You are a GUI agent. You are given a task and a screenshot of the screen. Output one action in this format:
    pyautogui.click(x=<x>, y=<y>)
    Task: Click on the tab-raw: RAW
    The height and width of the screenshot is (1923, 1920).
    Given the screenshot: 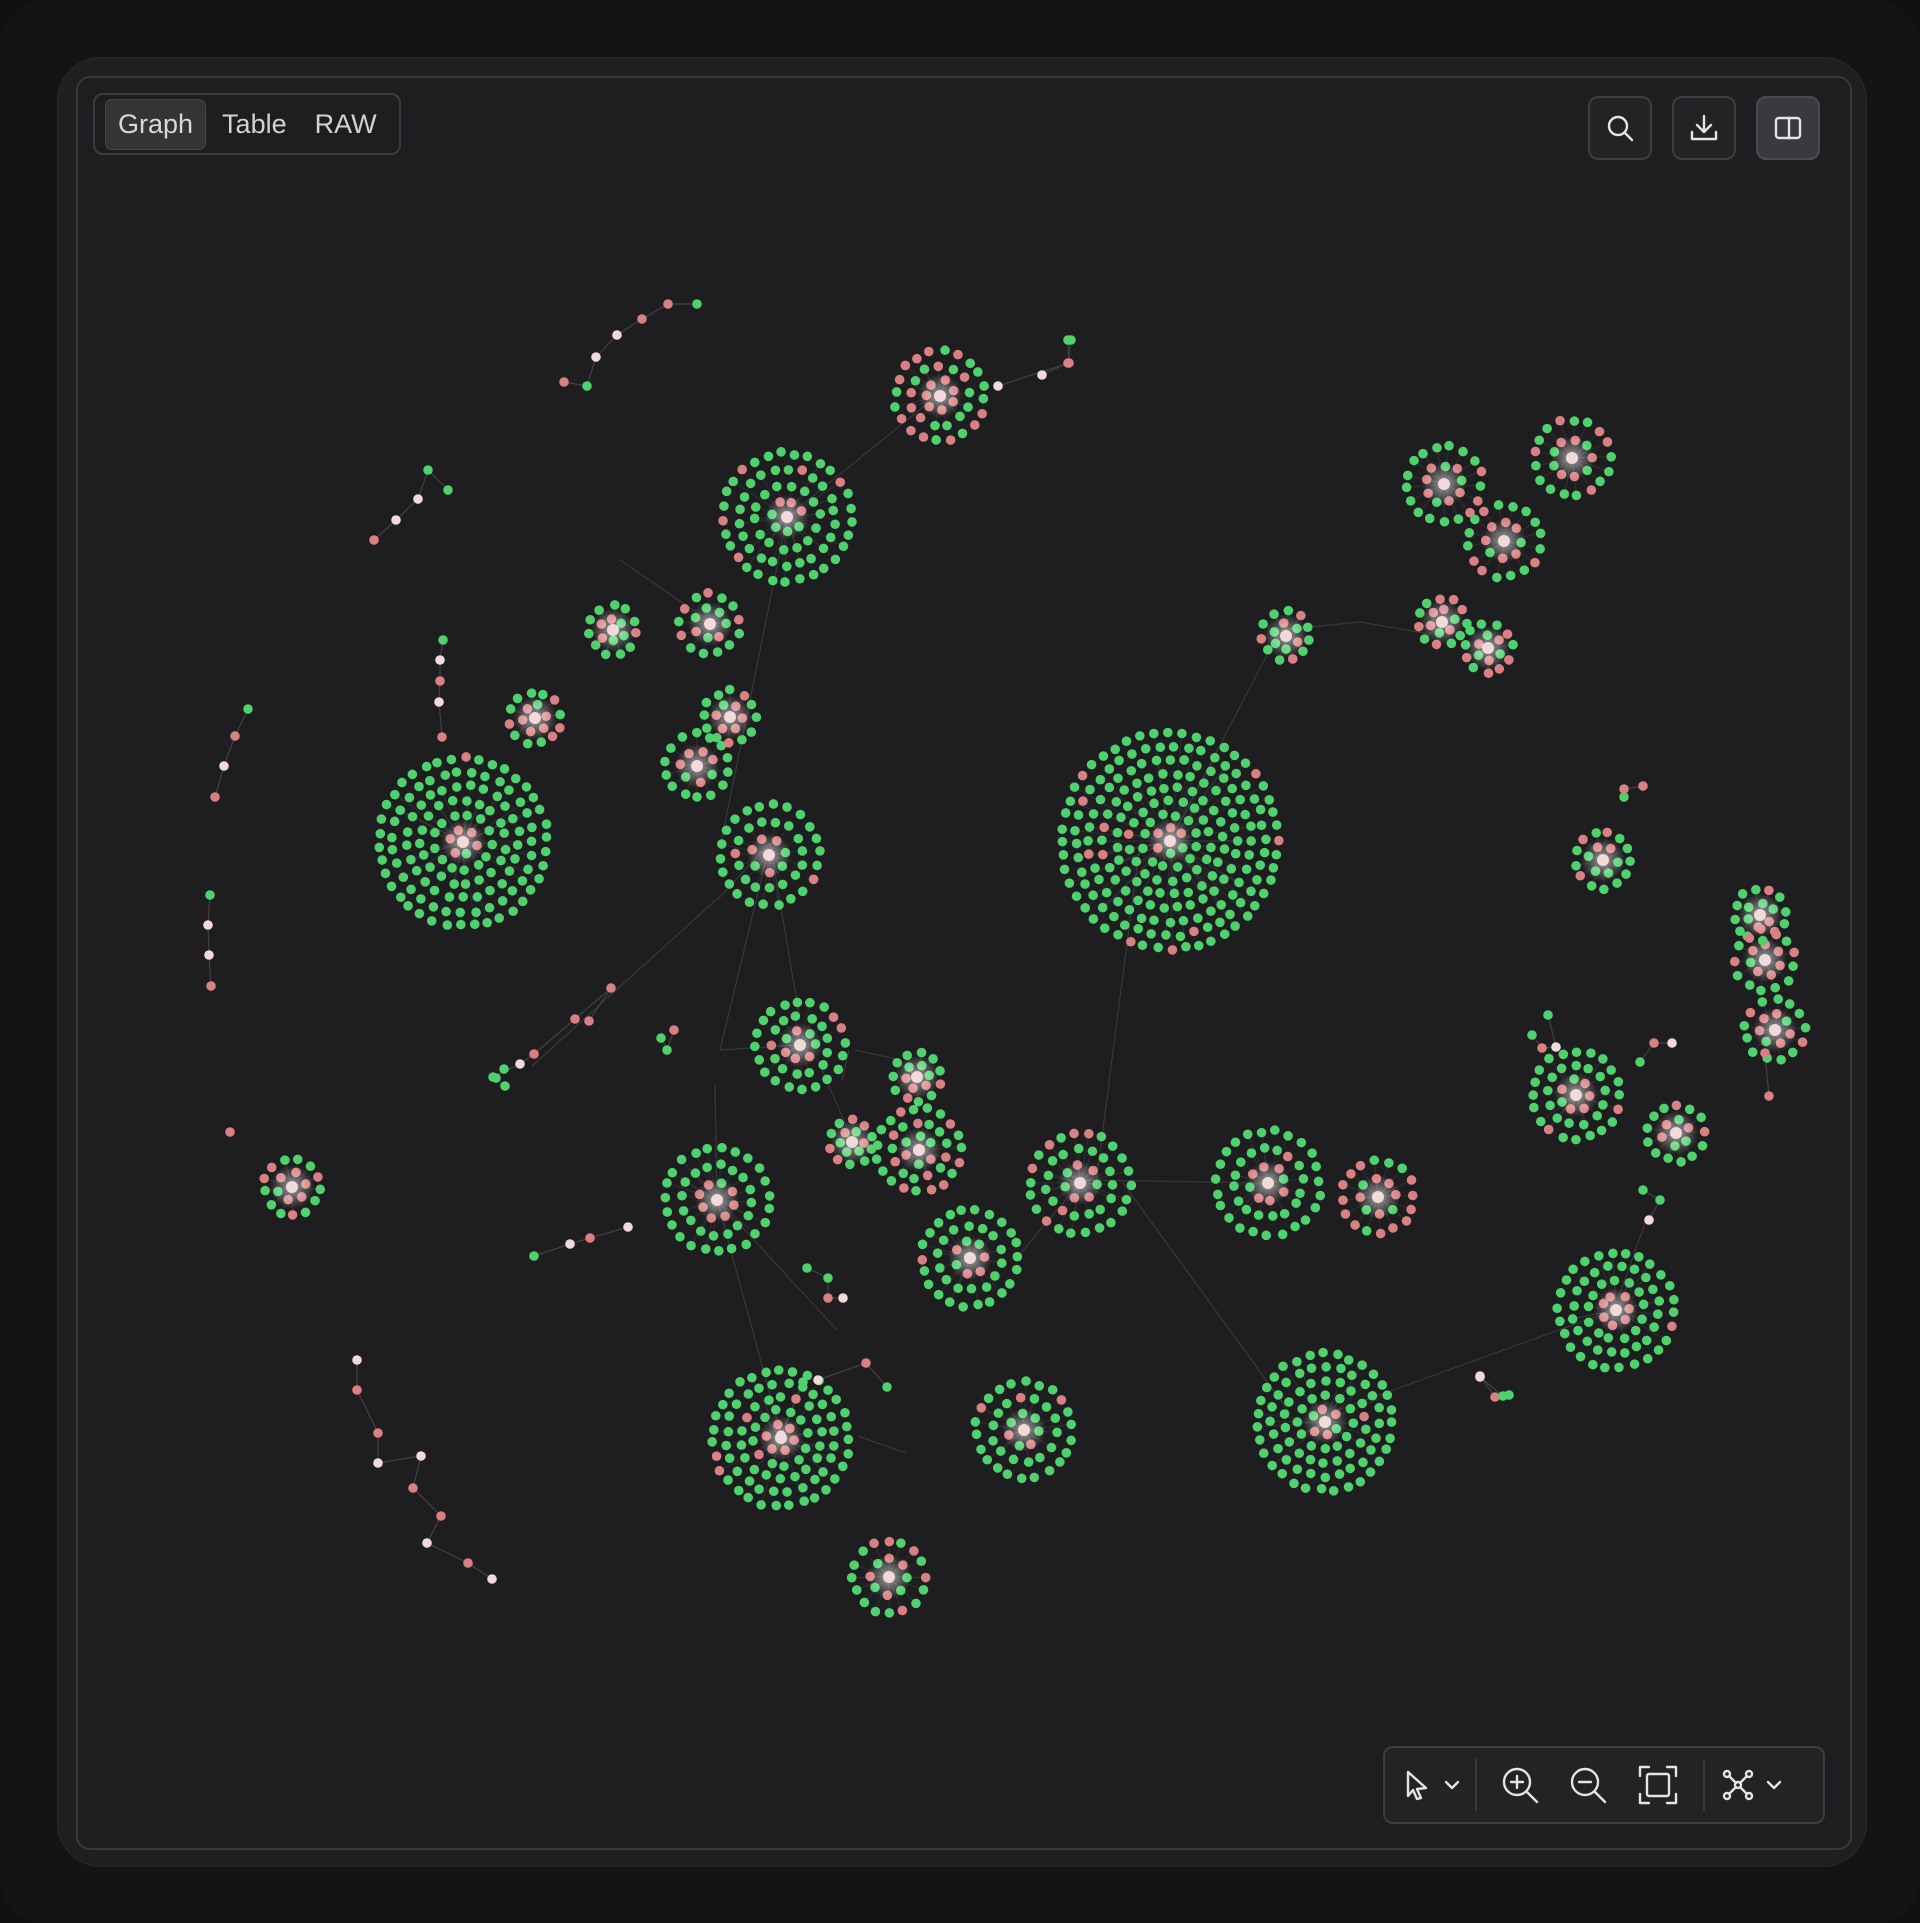 What is the action you would take?
    pyautogui.click(x=346, y=124)
    